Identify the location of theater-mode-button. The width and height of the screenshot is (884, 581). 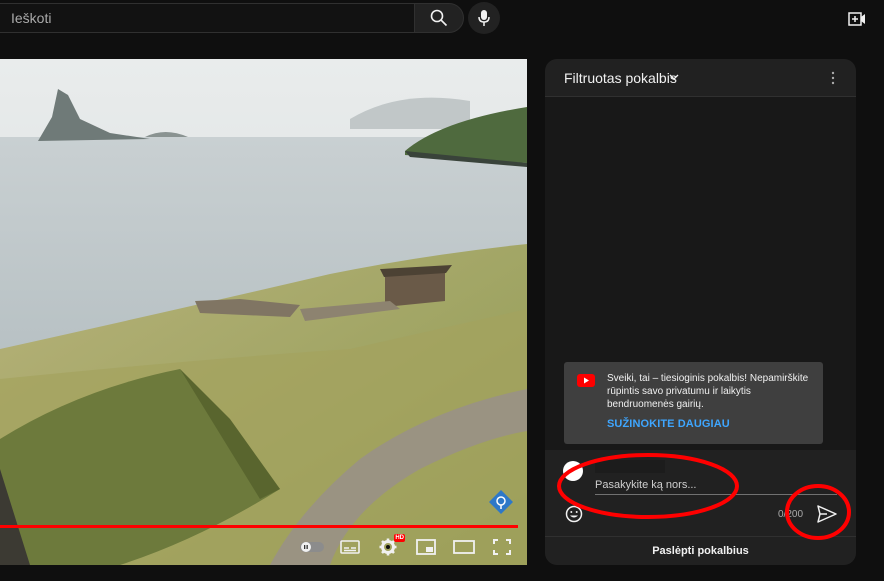
(464, 547).